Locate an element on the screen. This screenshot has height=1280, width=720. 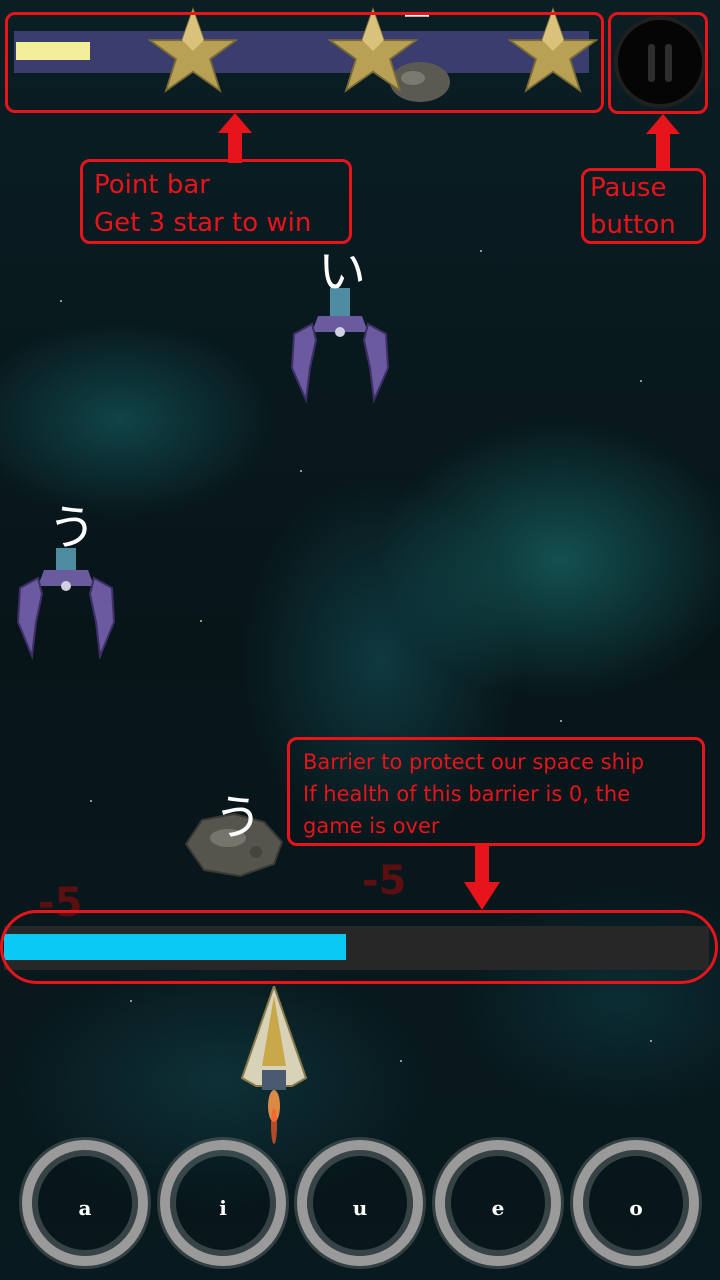
answer-label: e is located at coordinates (498, 1208).